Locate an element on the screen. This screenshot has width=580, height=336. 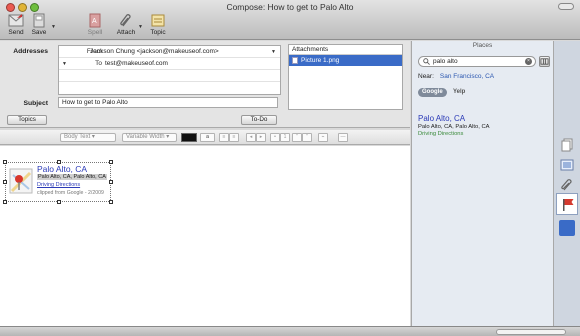
horizontal-scrollbar is located at coordinates (531, 332).